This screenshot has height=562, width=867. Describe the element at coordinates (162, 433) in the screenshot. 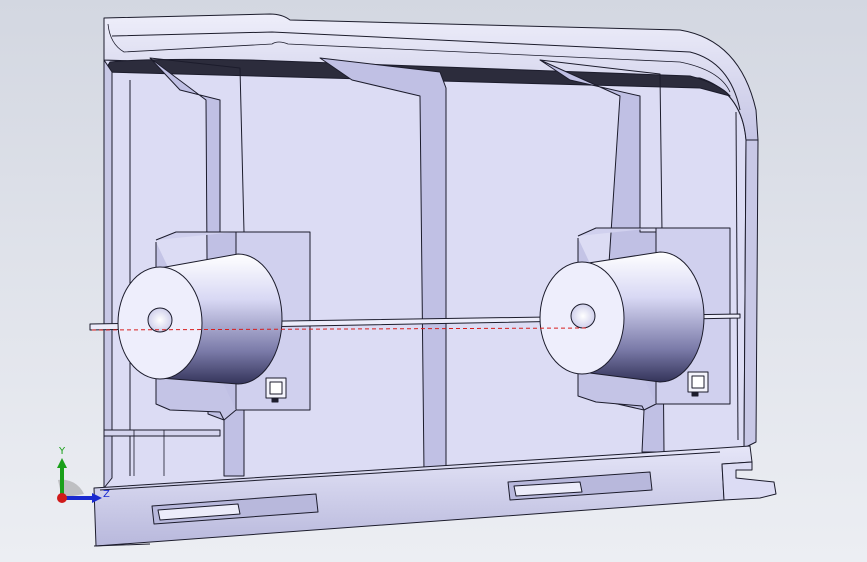

I see `lower-ledge` at that location.